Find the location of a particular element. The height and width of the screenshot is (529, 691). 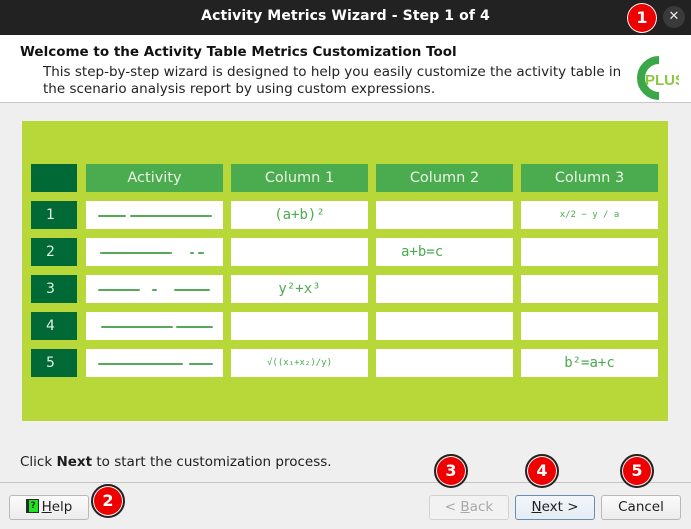

next-button: Next > is located at coordinates (555, 507).